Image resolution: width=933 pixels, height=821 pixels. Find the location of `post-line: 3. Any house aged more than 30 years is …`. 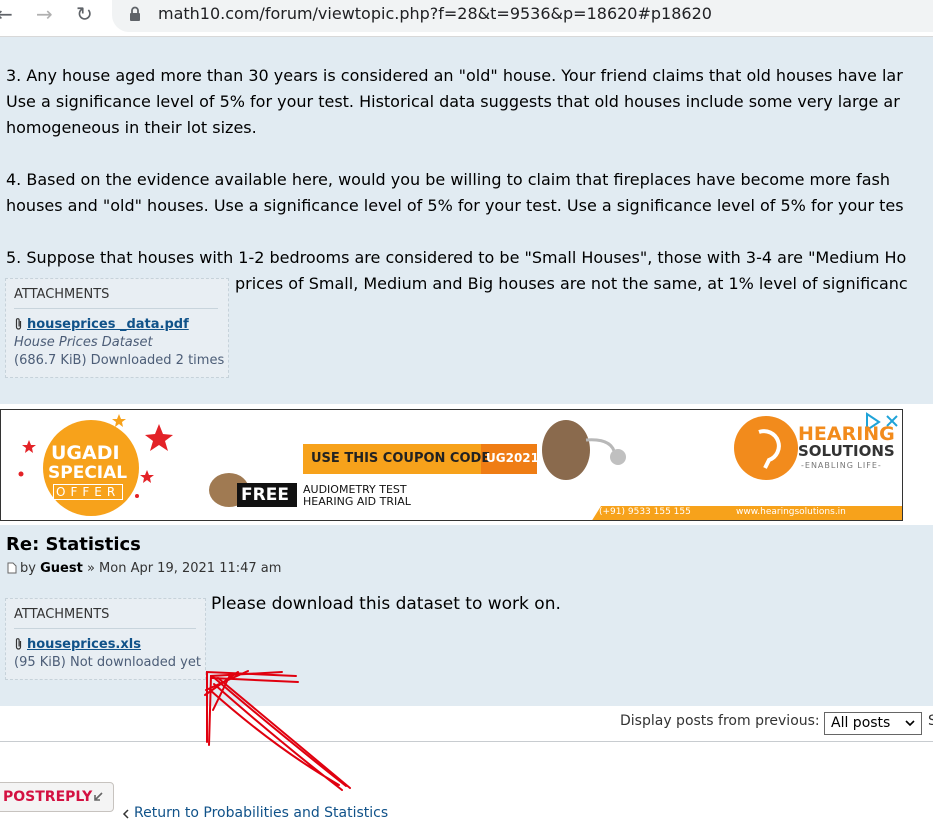

post-line: 3. Any house aged more than 30 years is … is located at coordinates (454, 75).